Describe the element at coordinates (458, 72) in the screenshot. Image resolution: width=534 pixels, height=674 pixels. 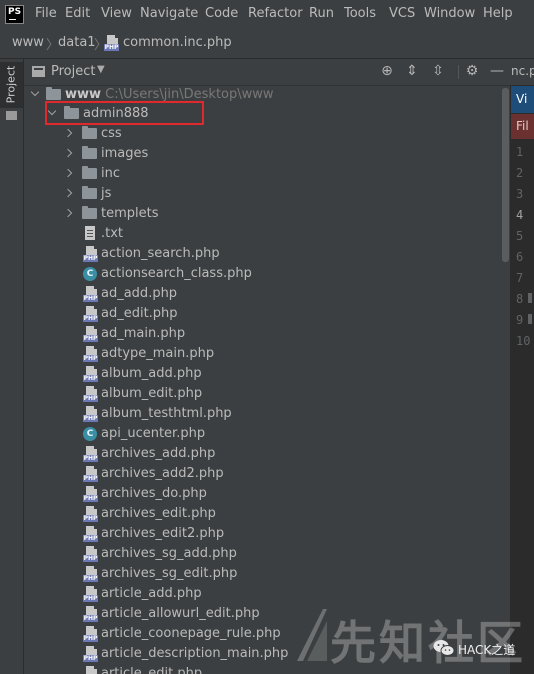
I see `toolbar-divider` at that location.